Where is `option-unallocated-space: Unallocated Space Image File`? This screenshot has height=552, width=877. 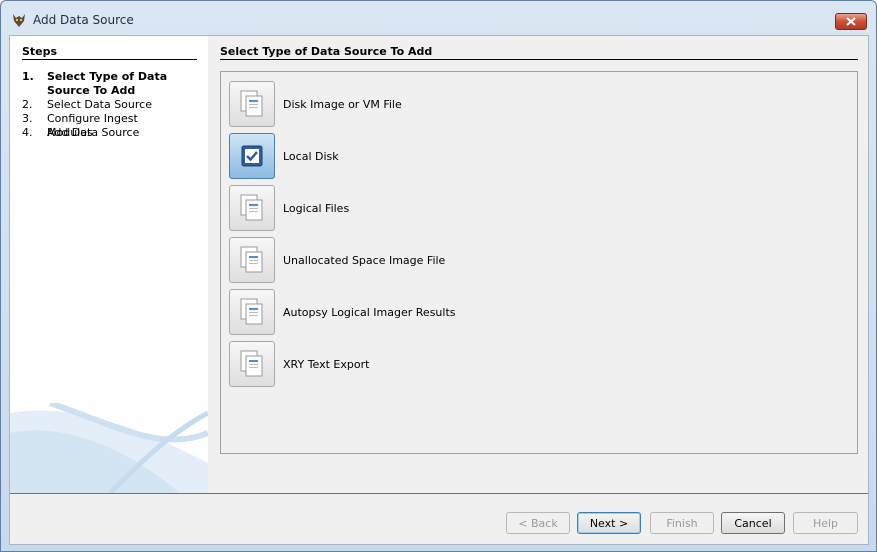
option-unallocated-space: Unallocated Space Image File is located at coordinates (337, 260).